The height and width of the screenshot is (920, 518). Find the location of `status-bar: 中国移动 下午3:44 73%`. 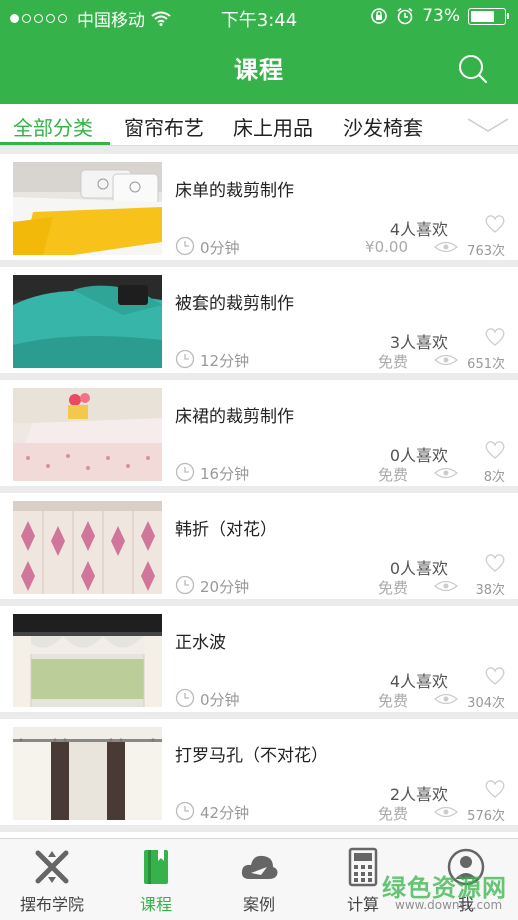

status-bar: 中国移动 下午3:44 73% is located at coordinates (259, 17).